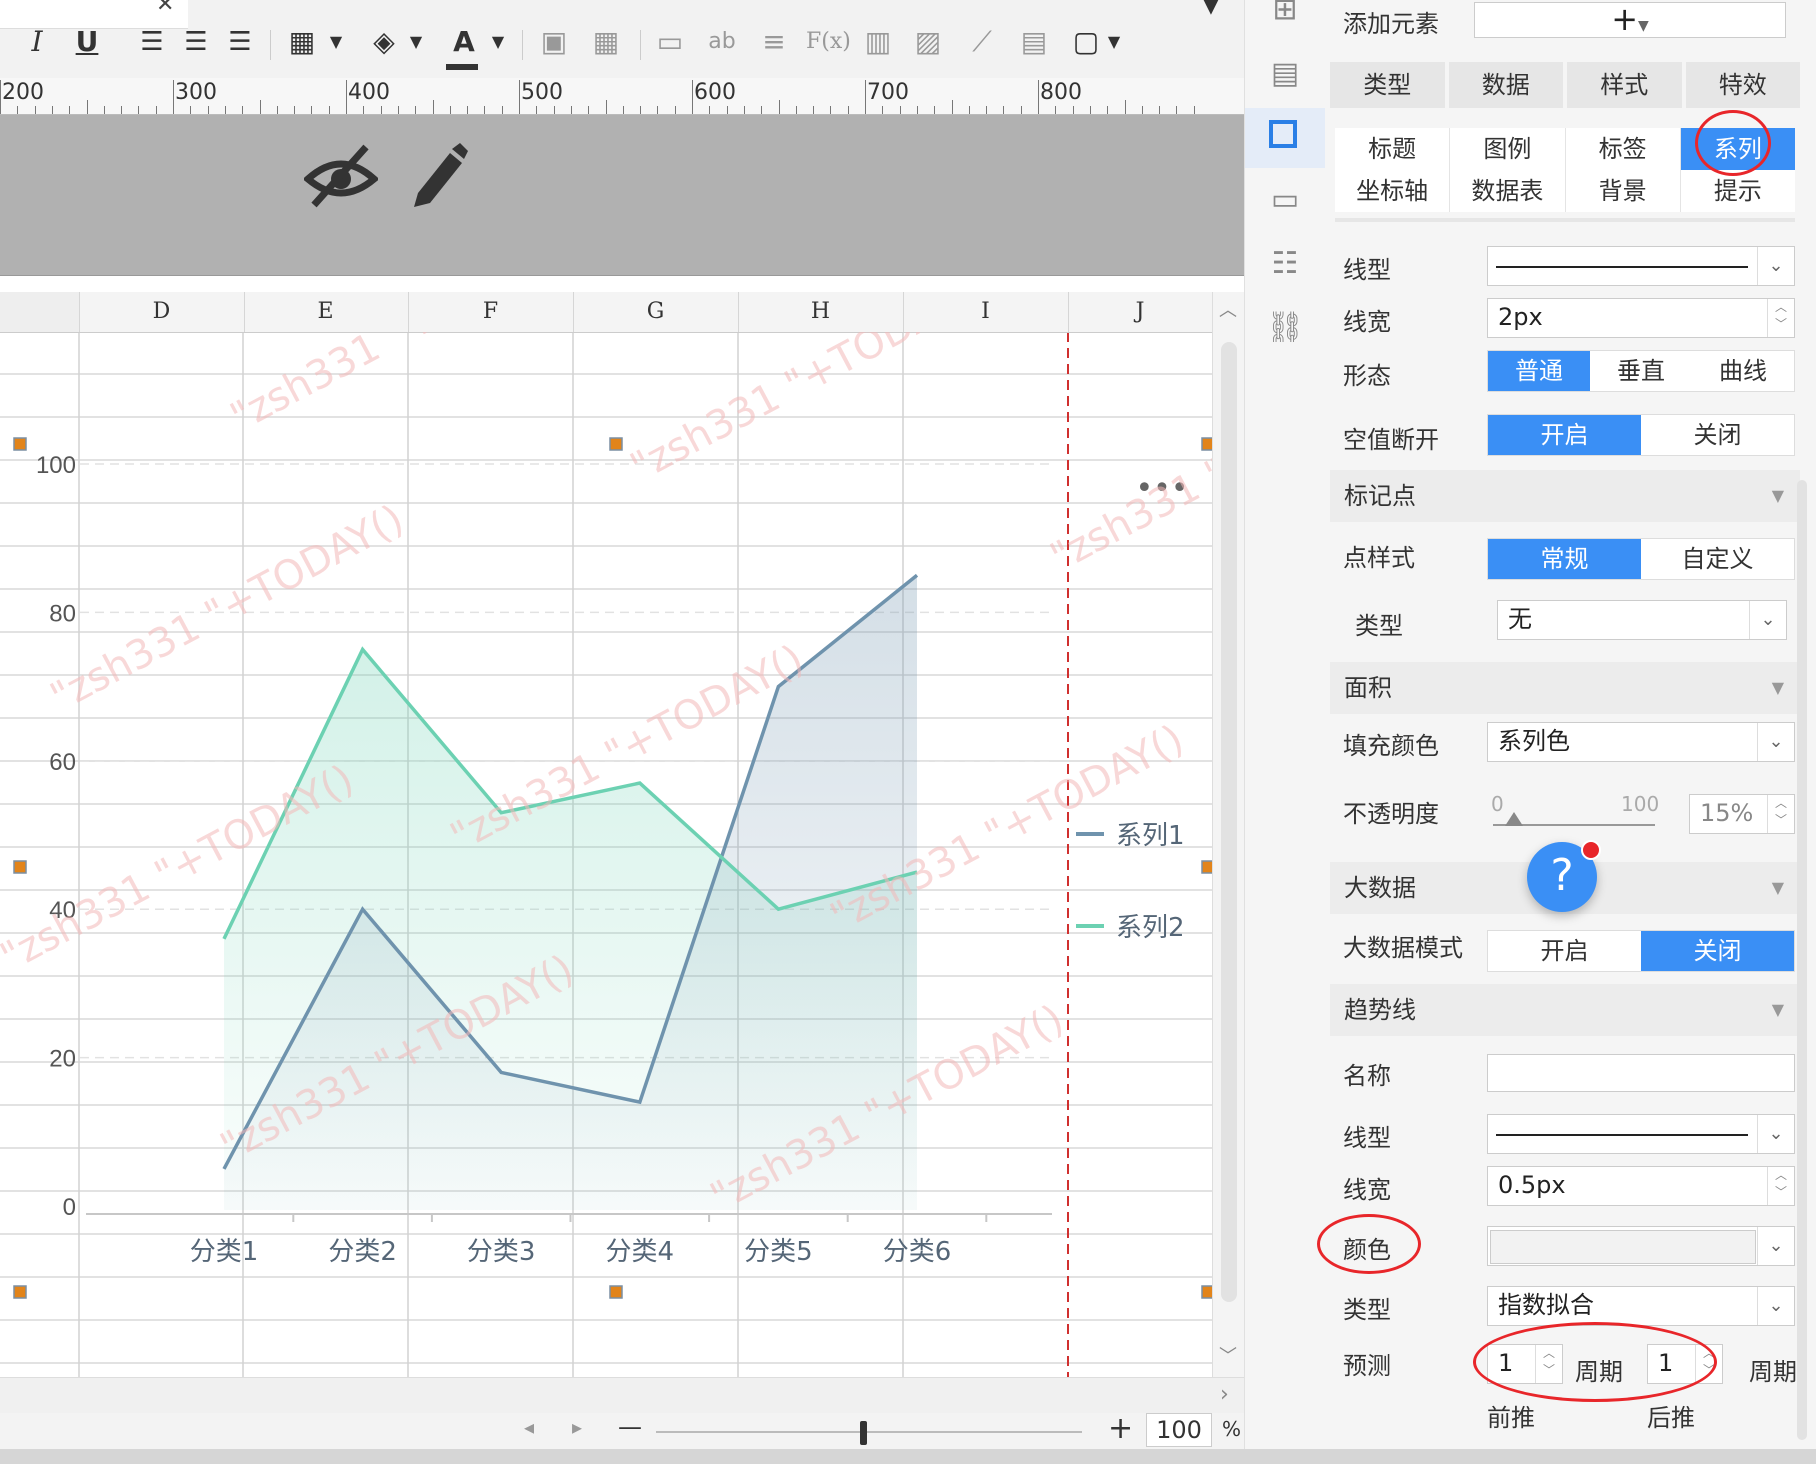  What do you see at coordinates (1179, 1430) in the screenshot?
I see `zoom-input: 100` at bounding box center [1179, 1430].